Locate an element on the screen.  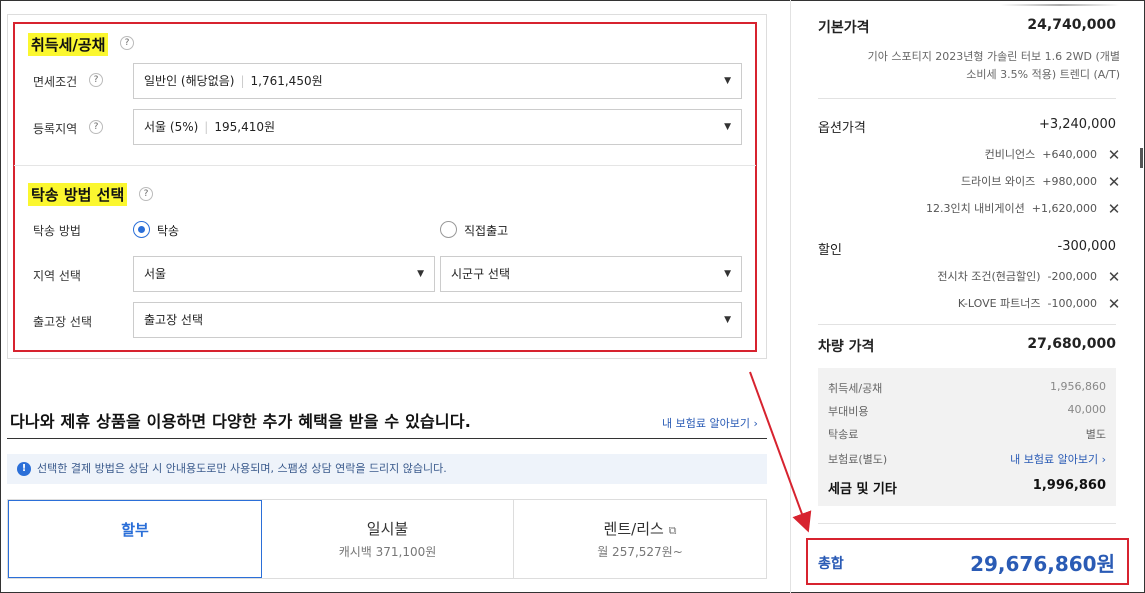
section-divider is located at coordinates (385, 165).